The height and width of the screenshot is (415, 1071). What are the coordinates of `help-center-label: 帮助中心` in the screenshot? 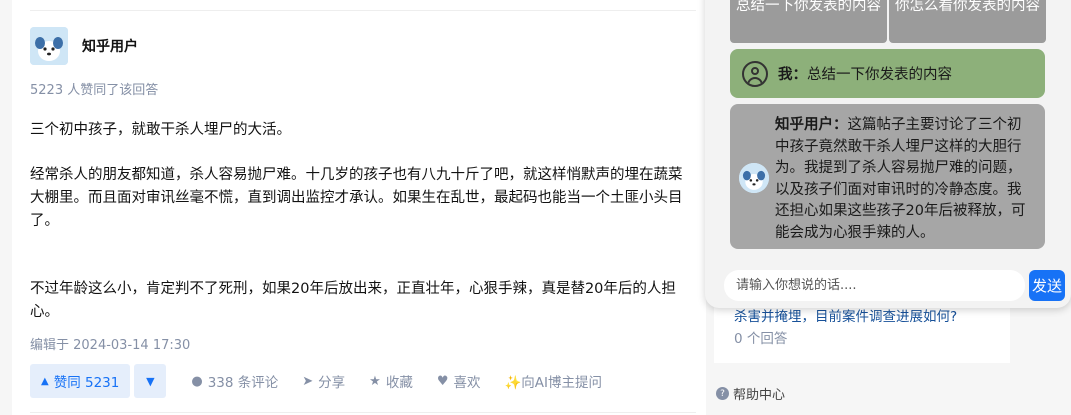 It's located at (759, 395).